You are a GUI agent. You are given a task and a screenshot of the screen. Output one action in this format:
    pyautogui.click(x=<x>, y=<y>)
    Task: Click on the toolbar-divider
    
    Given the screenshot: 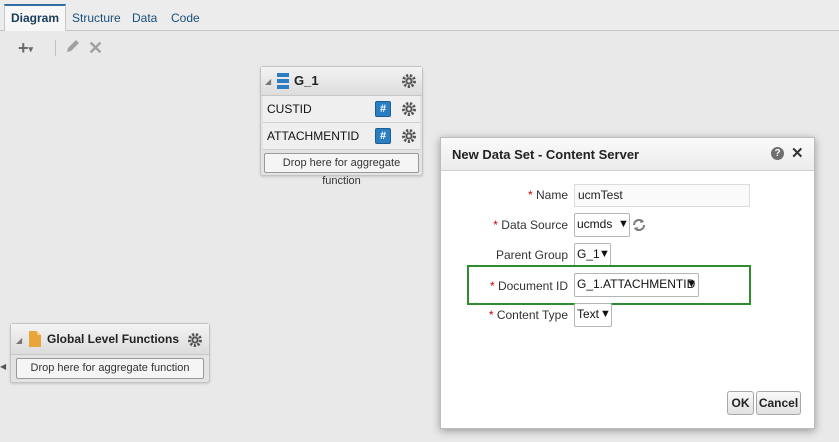 What is the action you would take?
    pyautogui.click(x=55, y=48)
    